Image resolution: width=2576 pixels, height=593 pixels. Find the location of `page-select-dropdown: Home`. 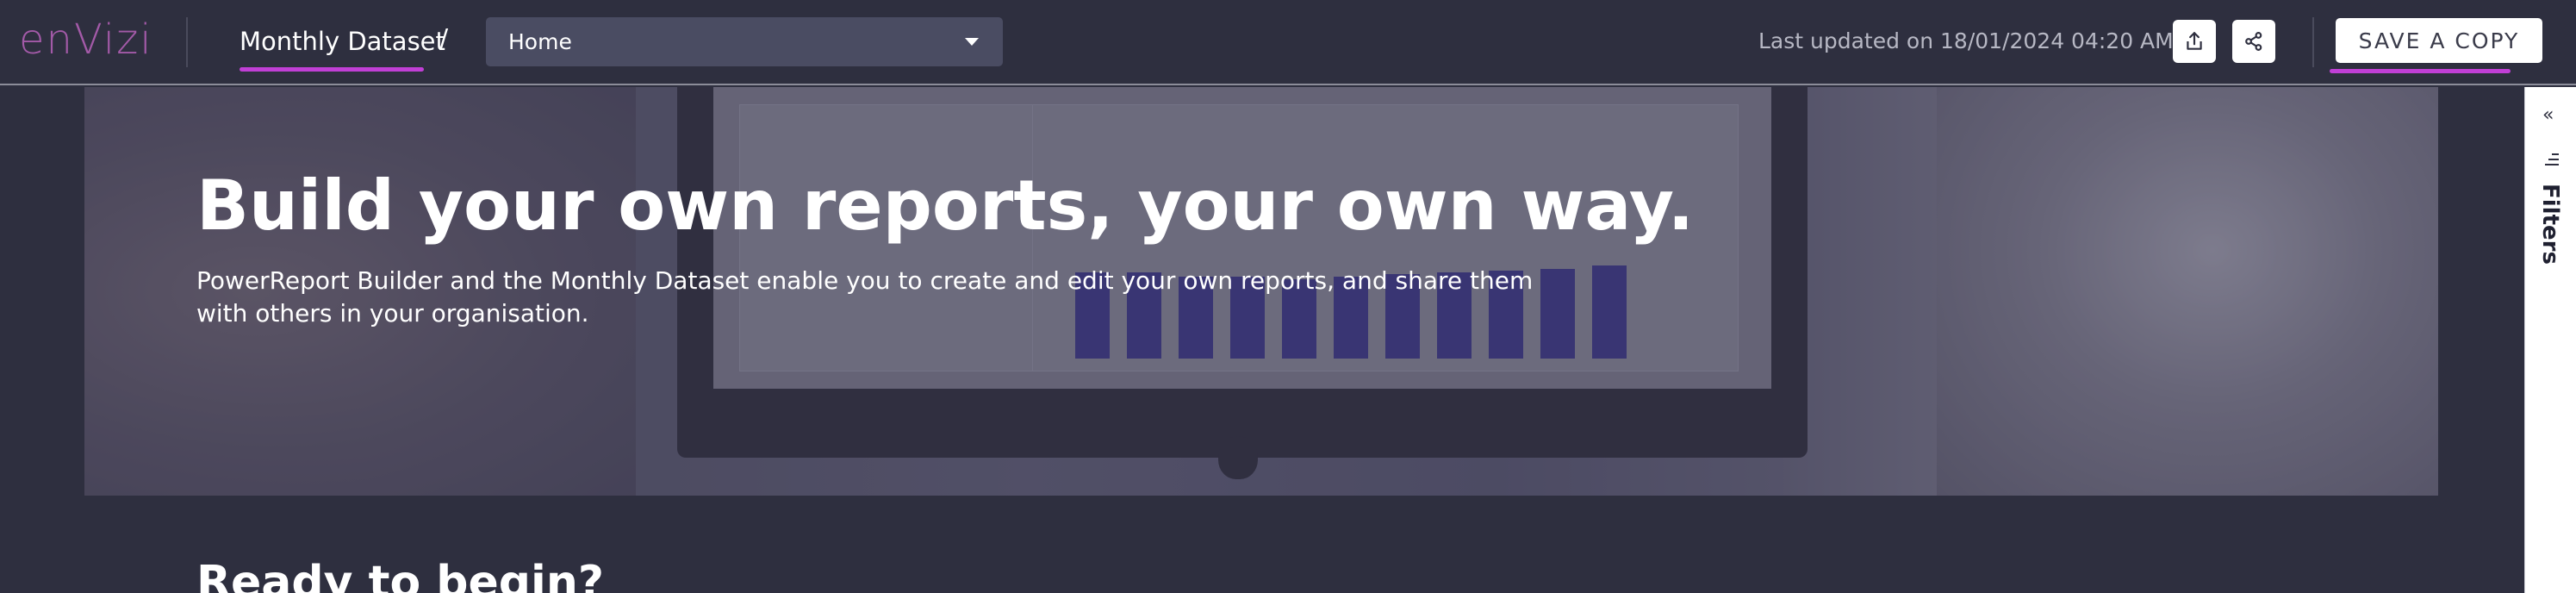

page-select-dropdown: Home is located at coordinates (745, 42).